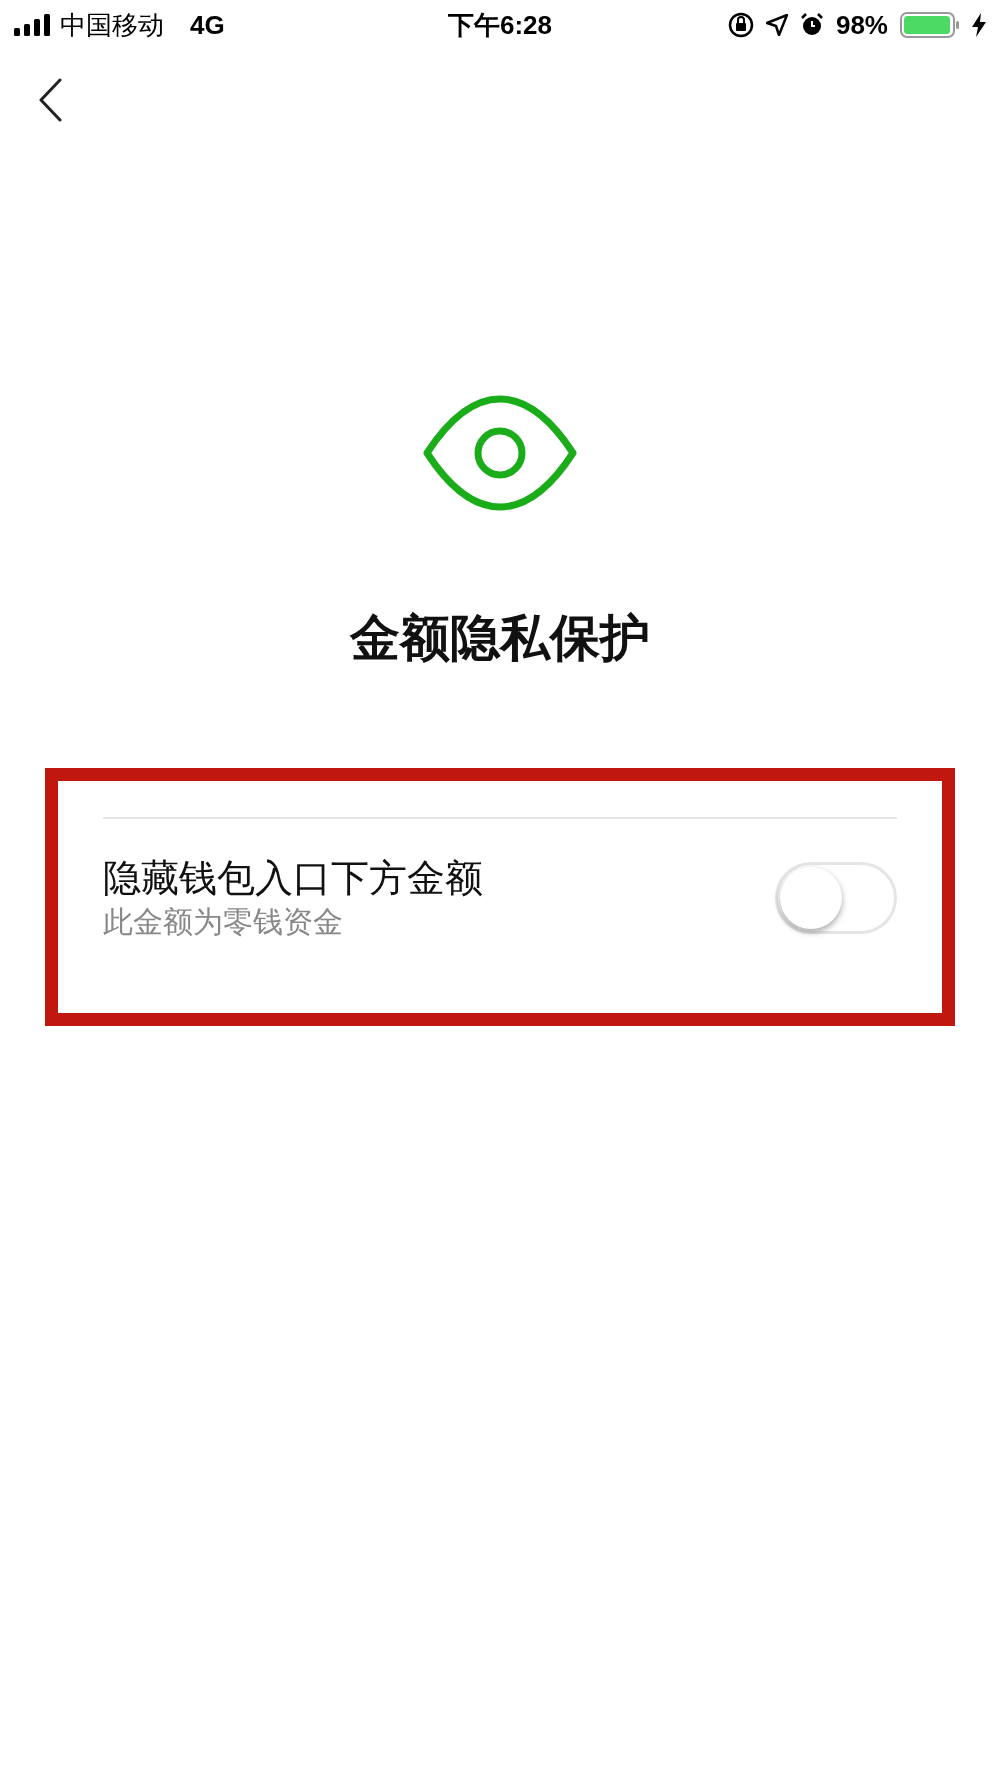  I want to click on carrier-name: 中国移动, so click(112, 25).